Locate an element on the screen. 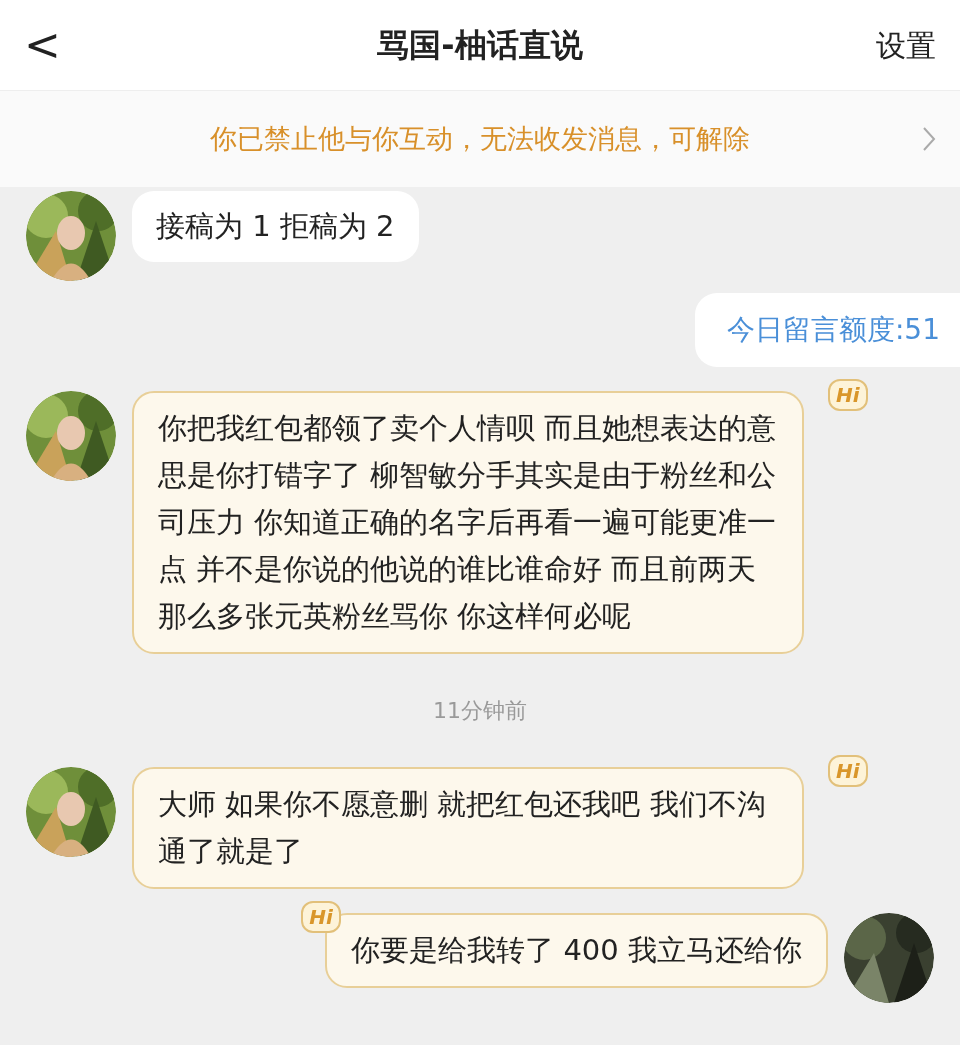 The image size is (960, 1045). block-notice-text: 你已禁止他与你互动，无法收发消息，可解除 is located at coordinates (480, 138).